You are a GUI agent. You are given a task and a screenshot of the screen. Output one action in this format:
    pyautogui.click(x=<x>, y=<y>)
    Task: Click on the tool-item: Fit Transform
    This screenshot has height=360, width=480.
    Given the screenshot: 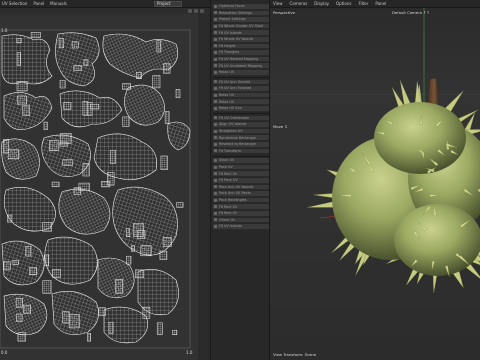 What is the action you would take?
    pyautogui.click(x=241, y=151)
    